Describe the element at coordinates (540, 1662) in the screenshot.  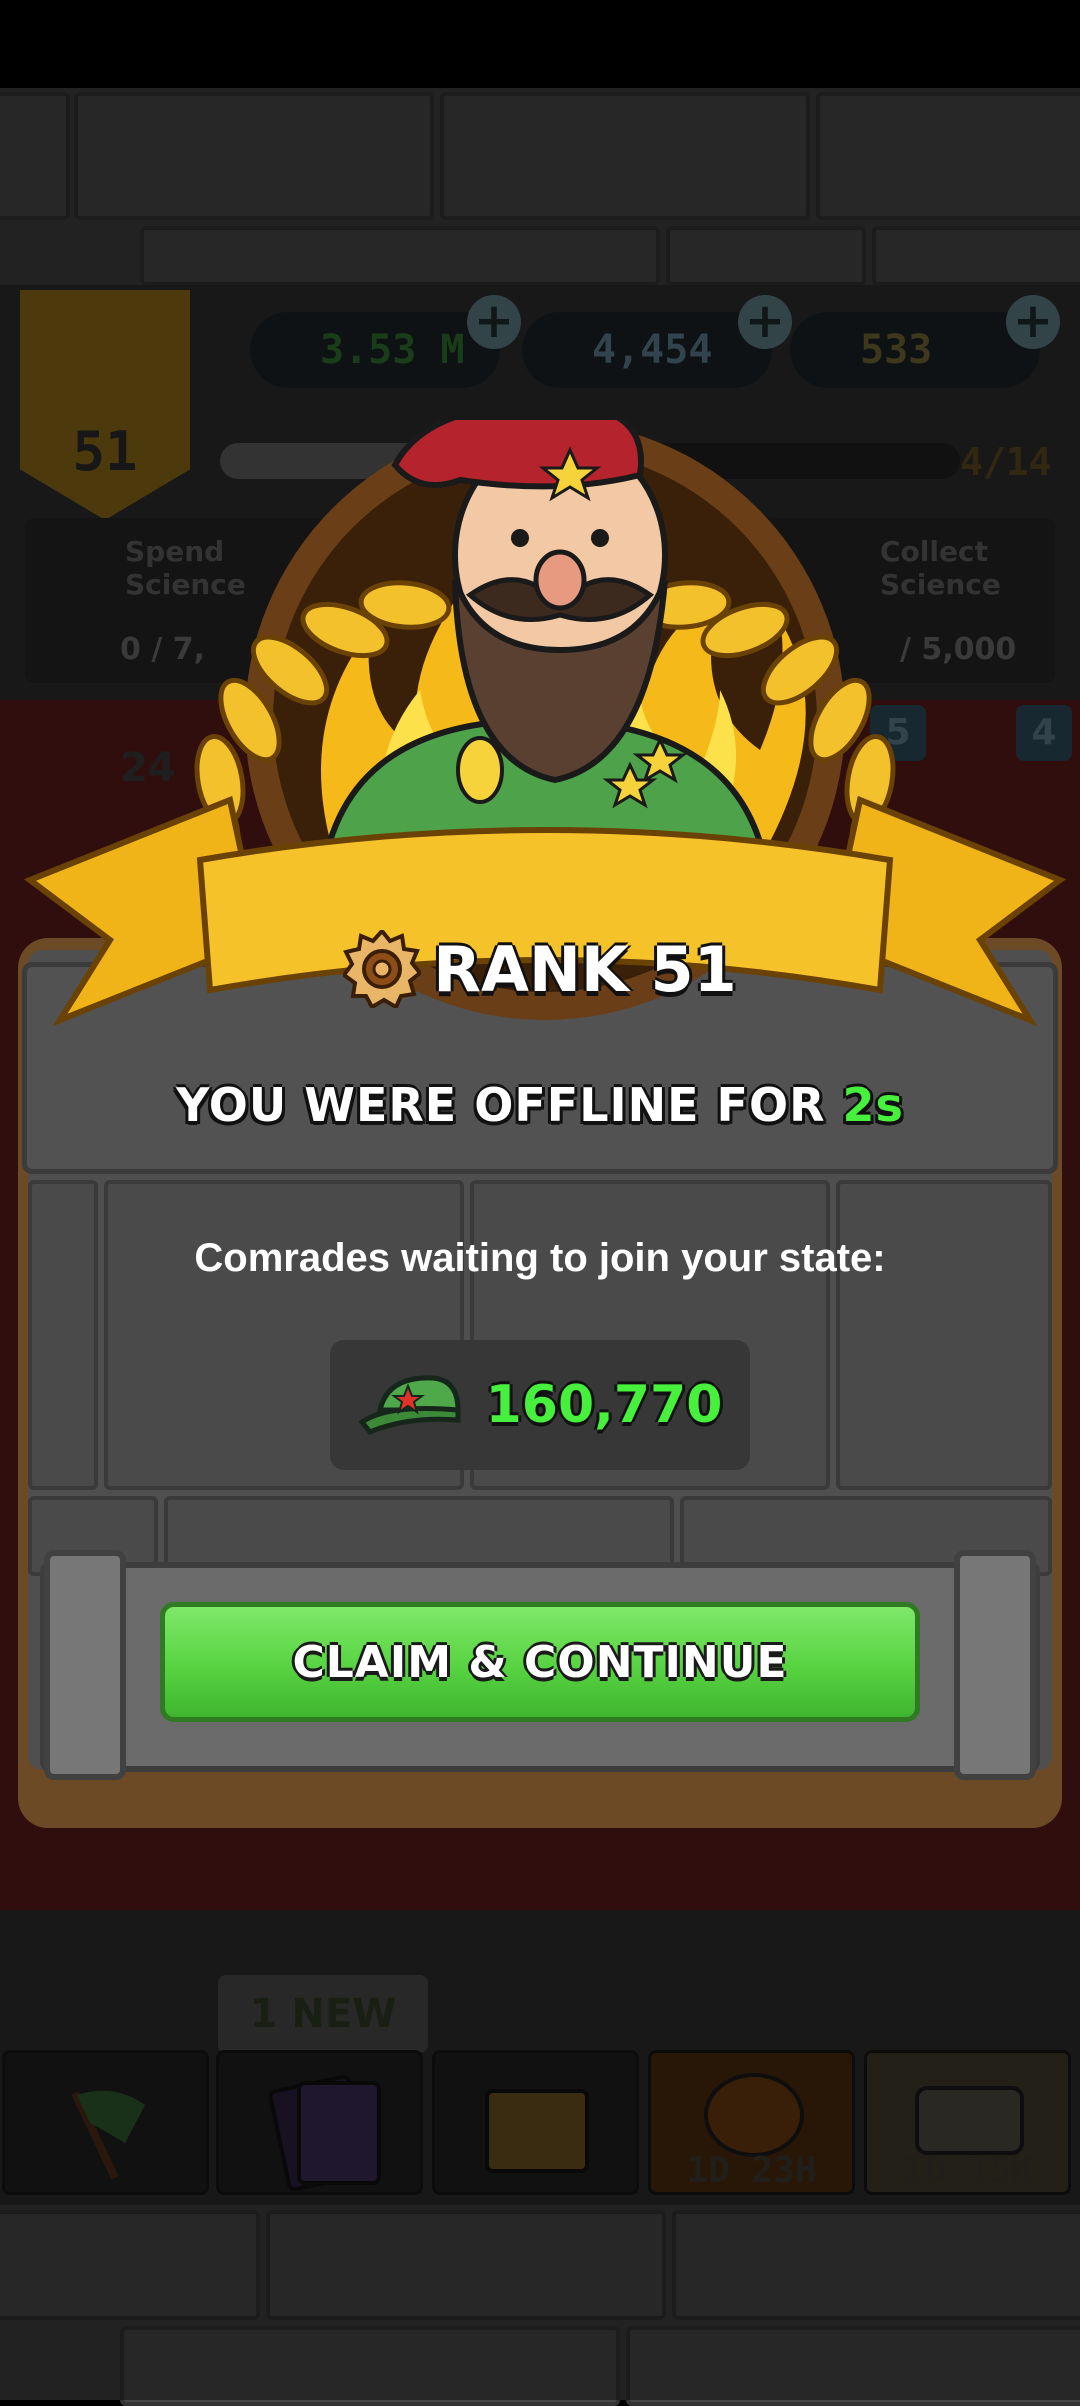
I see `claim-continue-button: CLAIM & CONTINUE` at that location.